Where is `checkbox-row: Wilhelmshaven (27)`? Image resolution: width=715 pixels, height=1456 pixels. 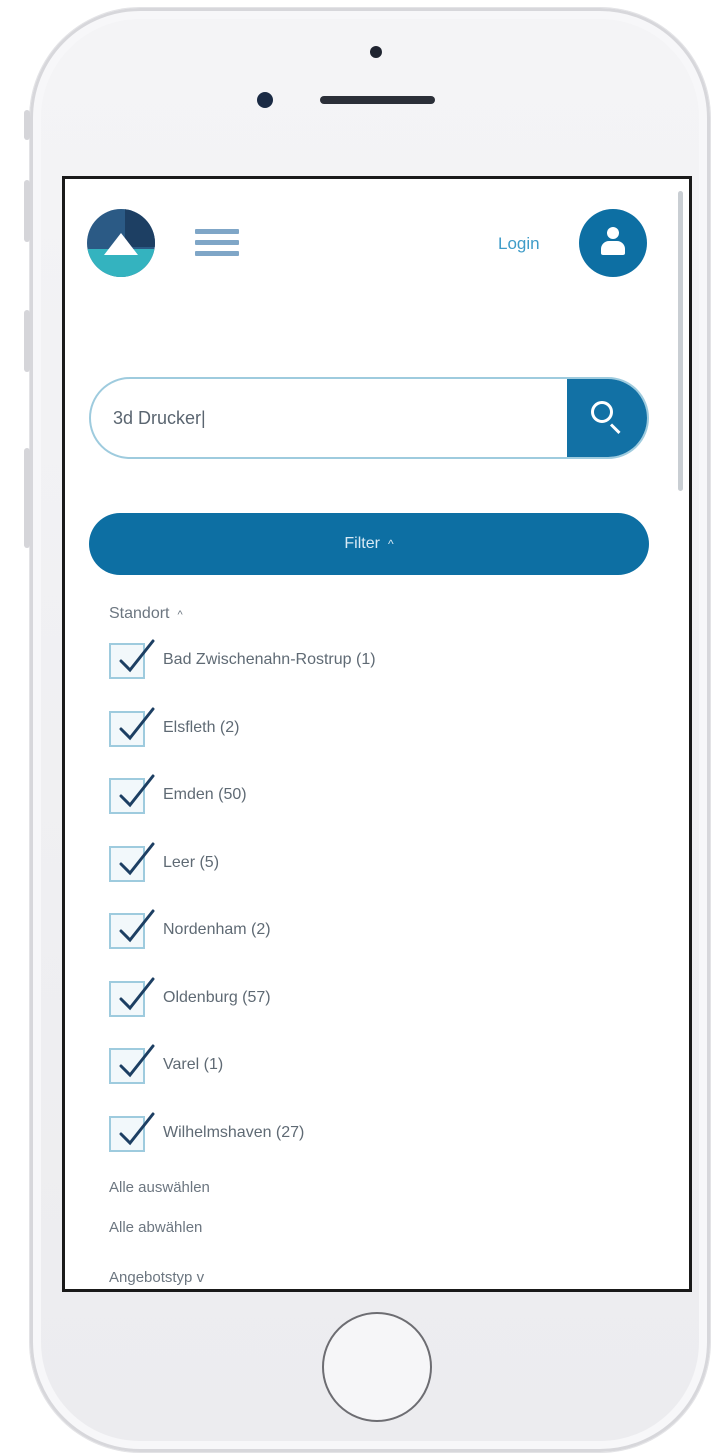 checkbox-row: Wilhelmshaven (27) is located at coordinates (369, 1133).